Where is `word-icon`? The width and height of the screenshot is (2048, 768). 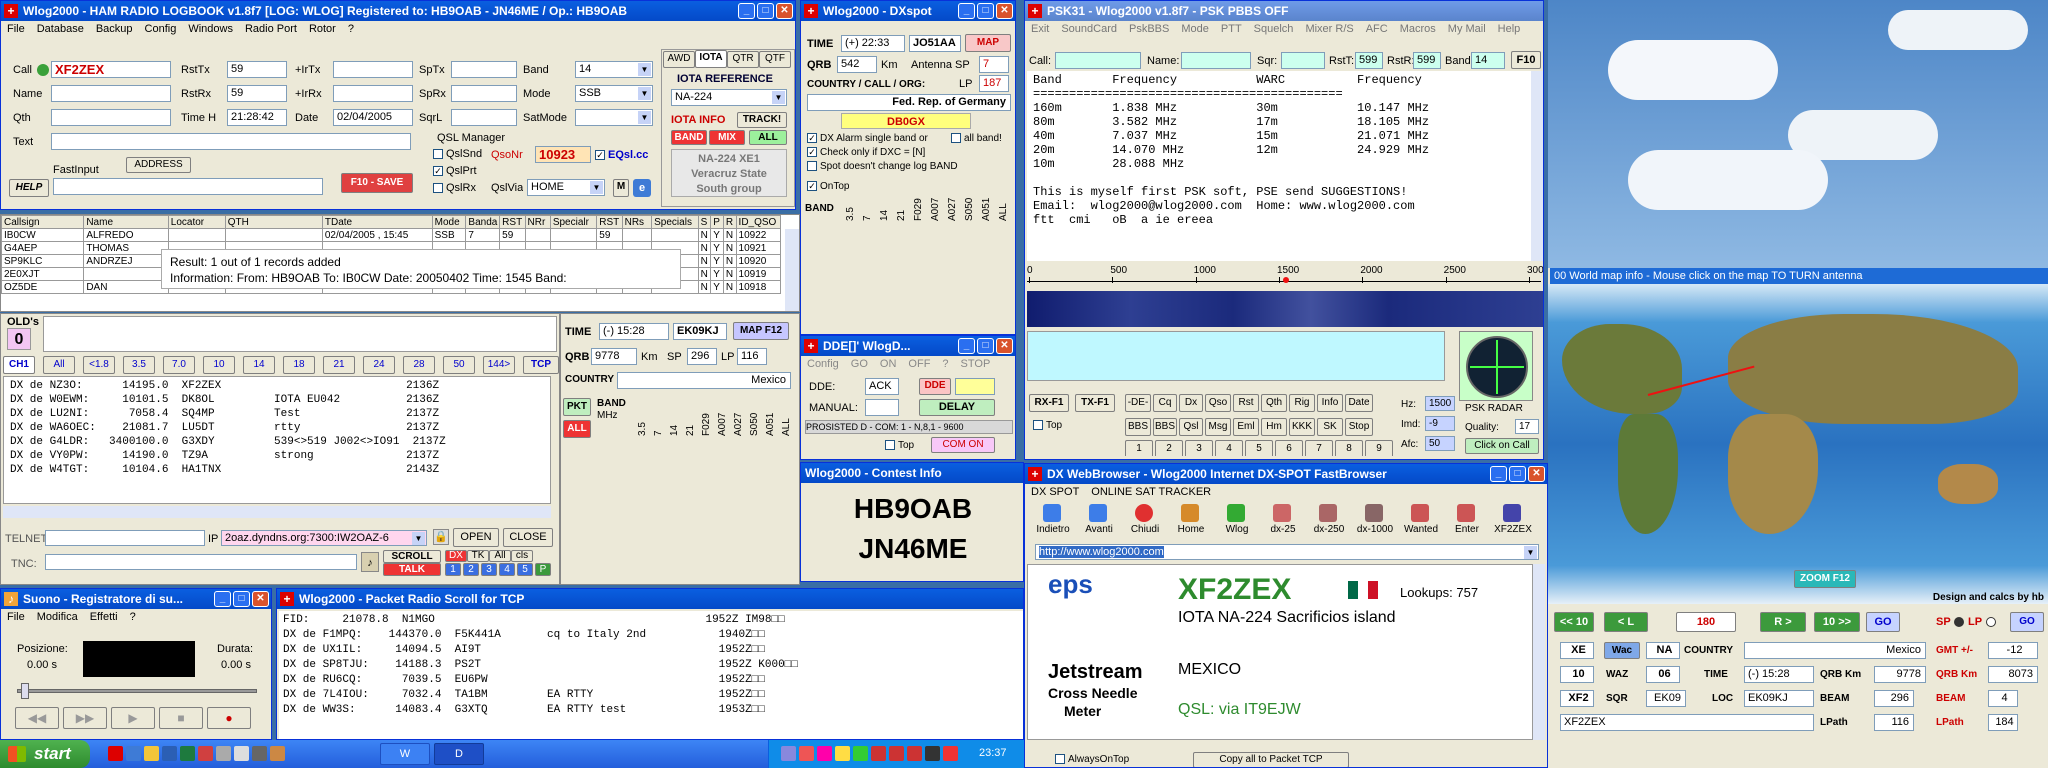
word-icon is located at coordinates (169, 753).